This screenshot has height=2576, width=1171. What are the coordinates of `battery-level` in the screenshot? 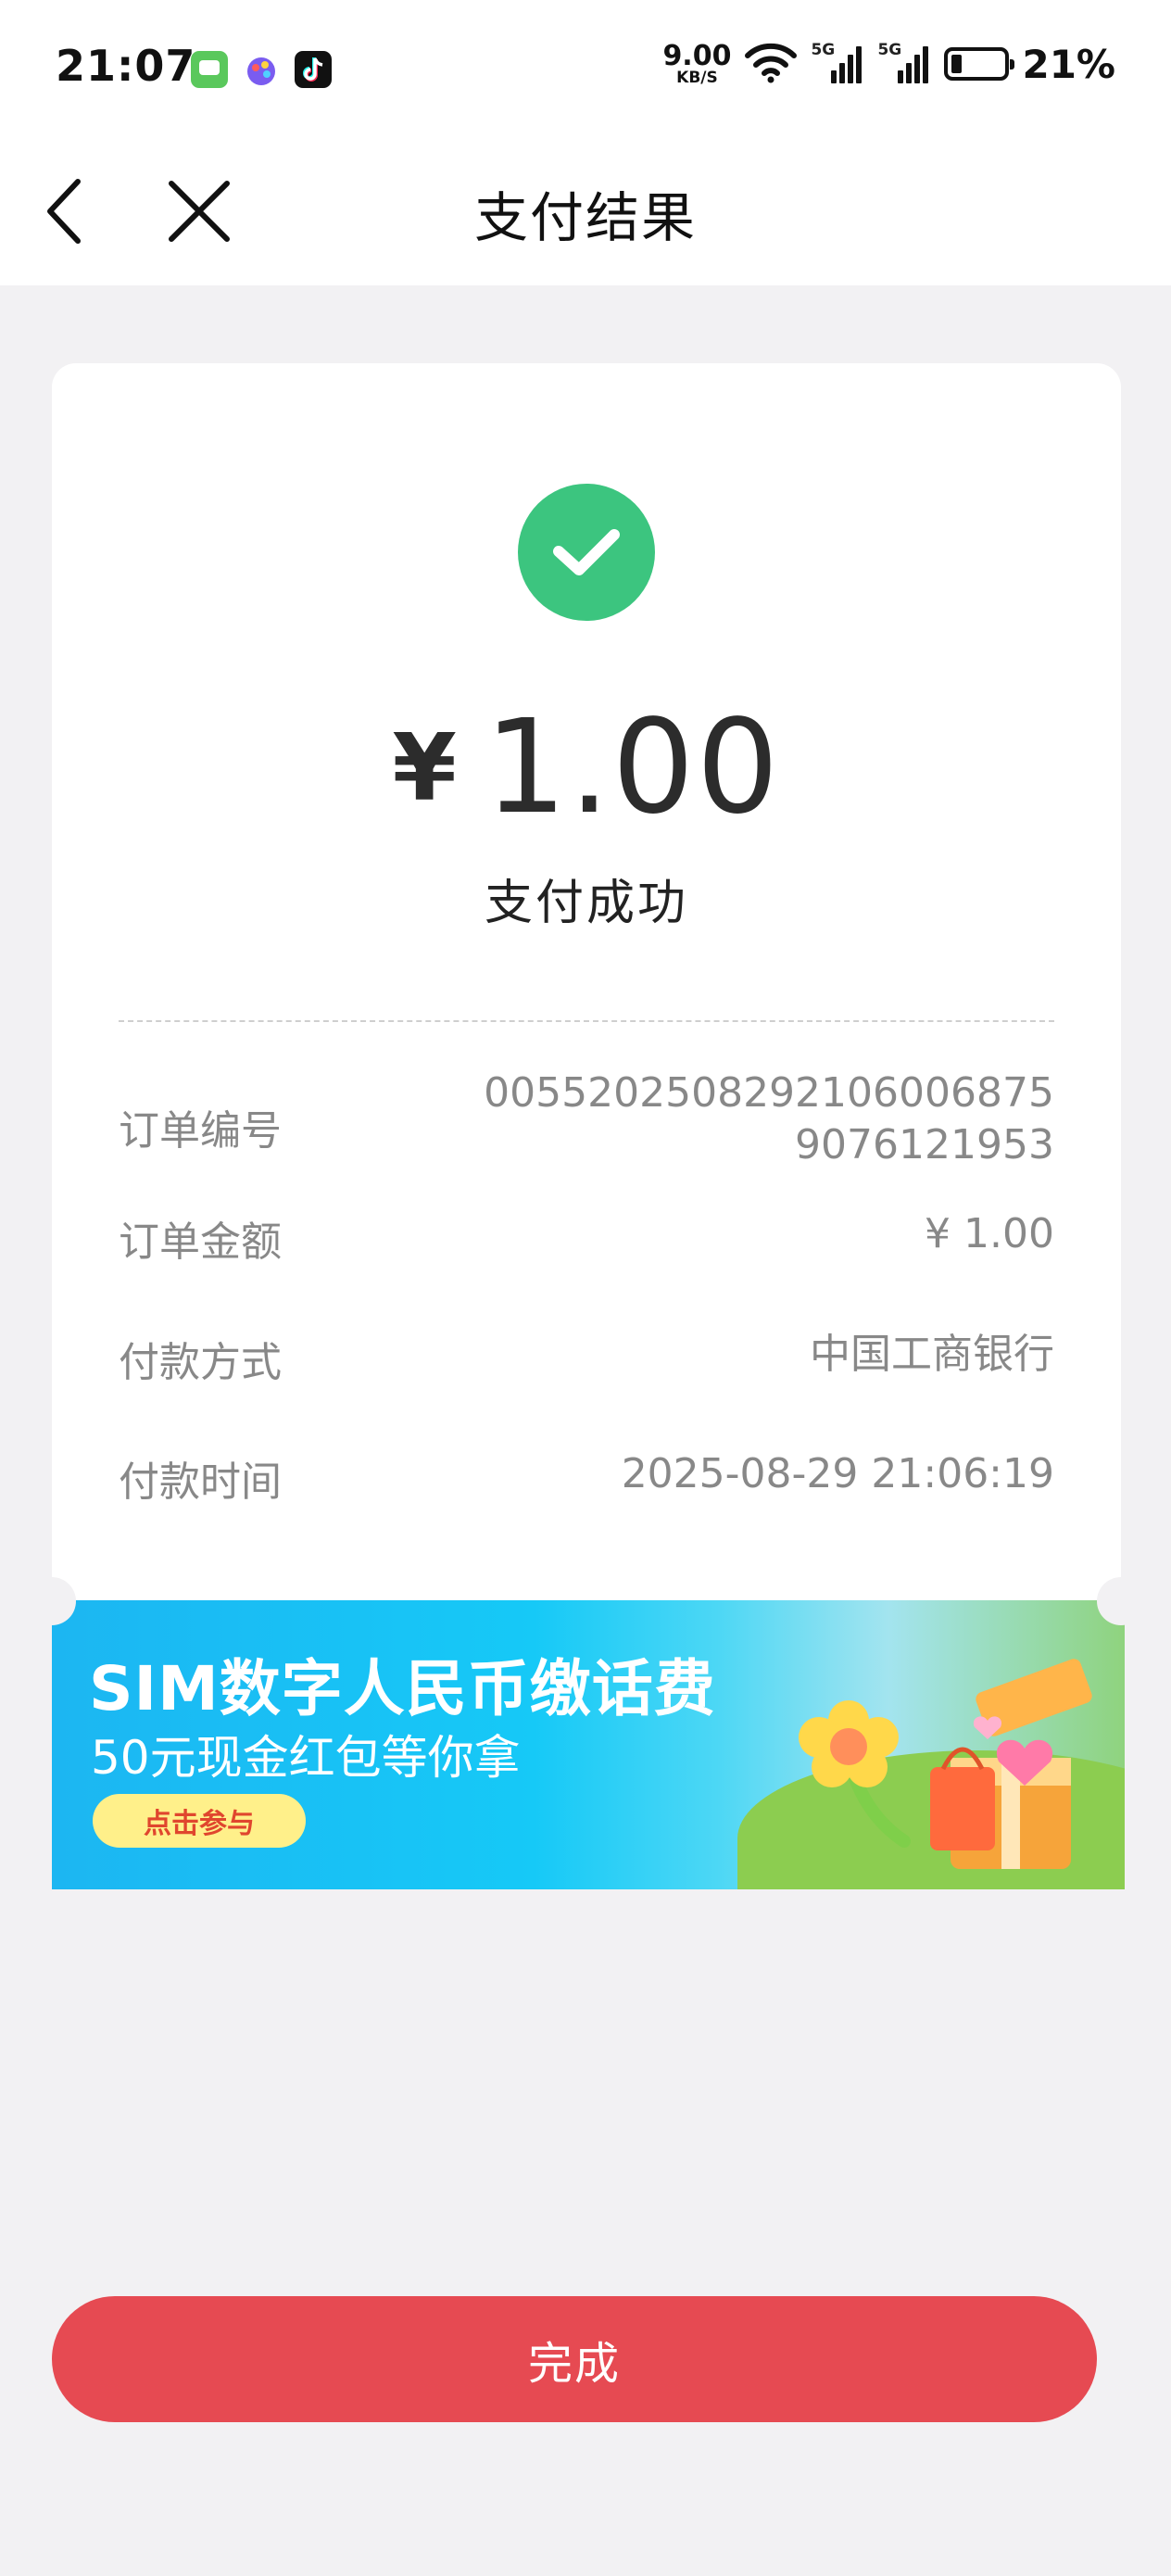 It's located at (957, 64).